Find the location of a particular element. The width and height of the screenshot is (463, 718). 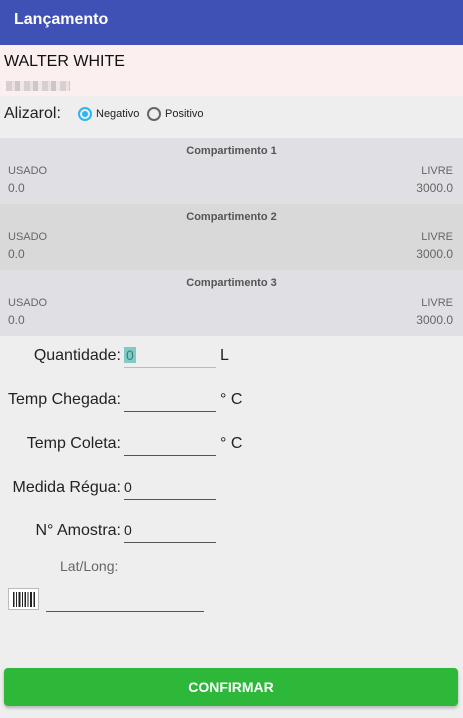

barcode-scan-button is located at coordinates (23, 599).